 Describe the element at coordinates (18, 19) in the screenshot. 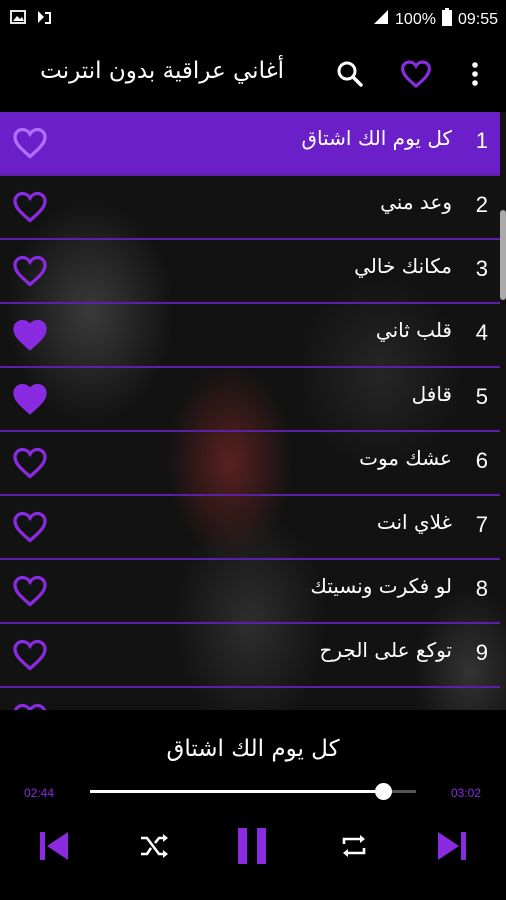

I see `image-icon` at that location.